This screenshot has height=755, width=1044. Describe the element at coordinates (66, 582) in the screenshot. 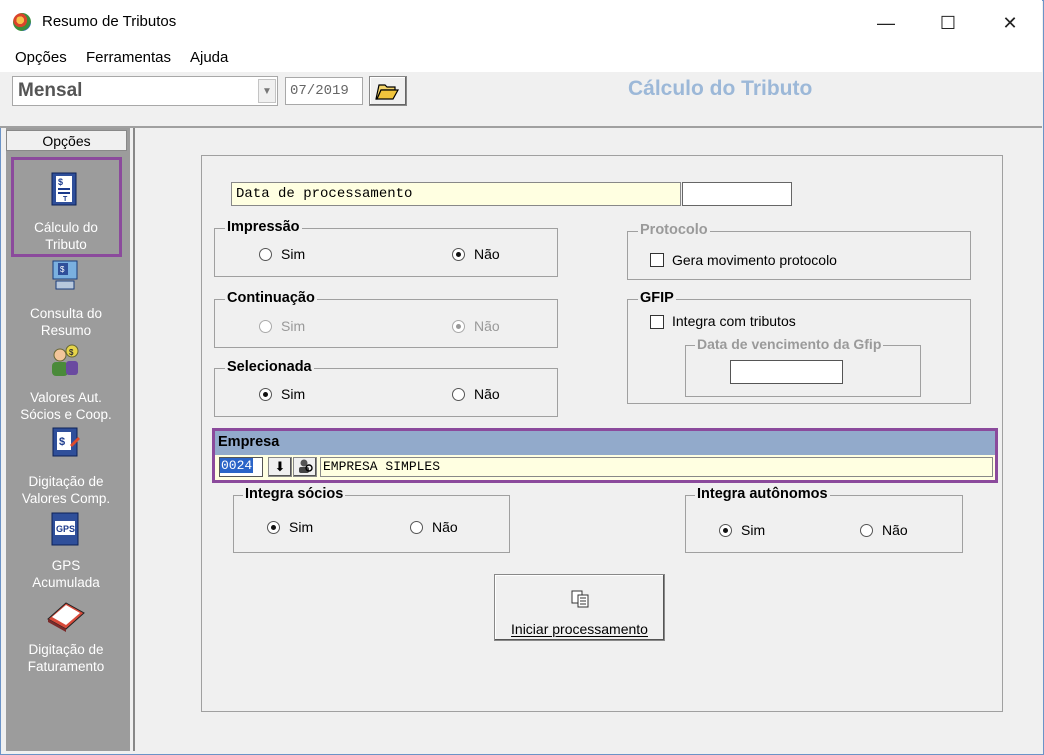

I see `sidebar-label: Acumulada` at that location.